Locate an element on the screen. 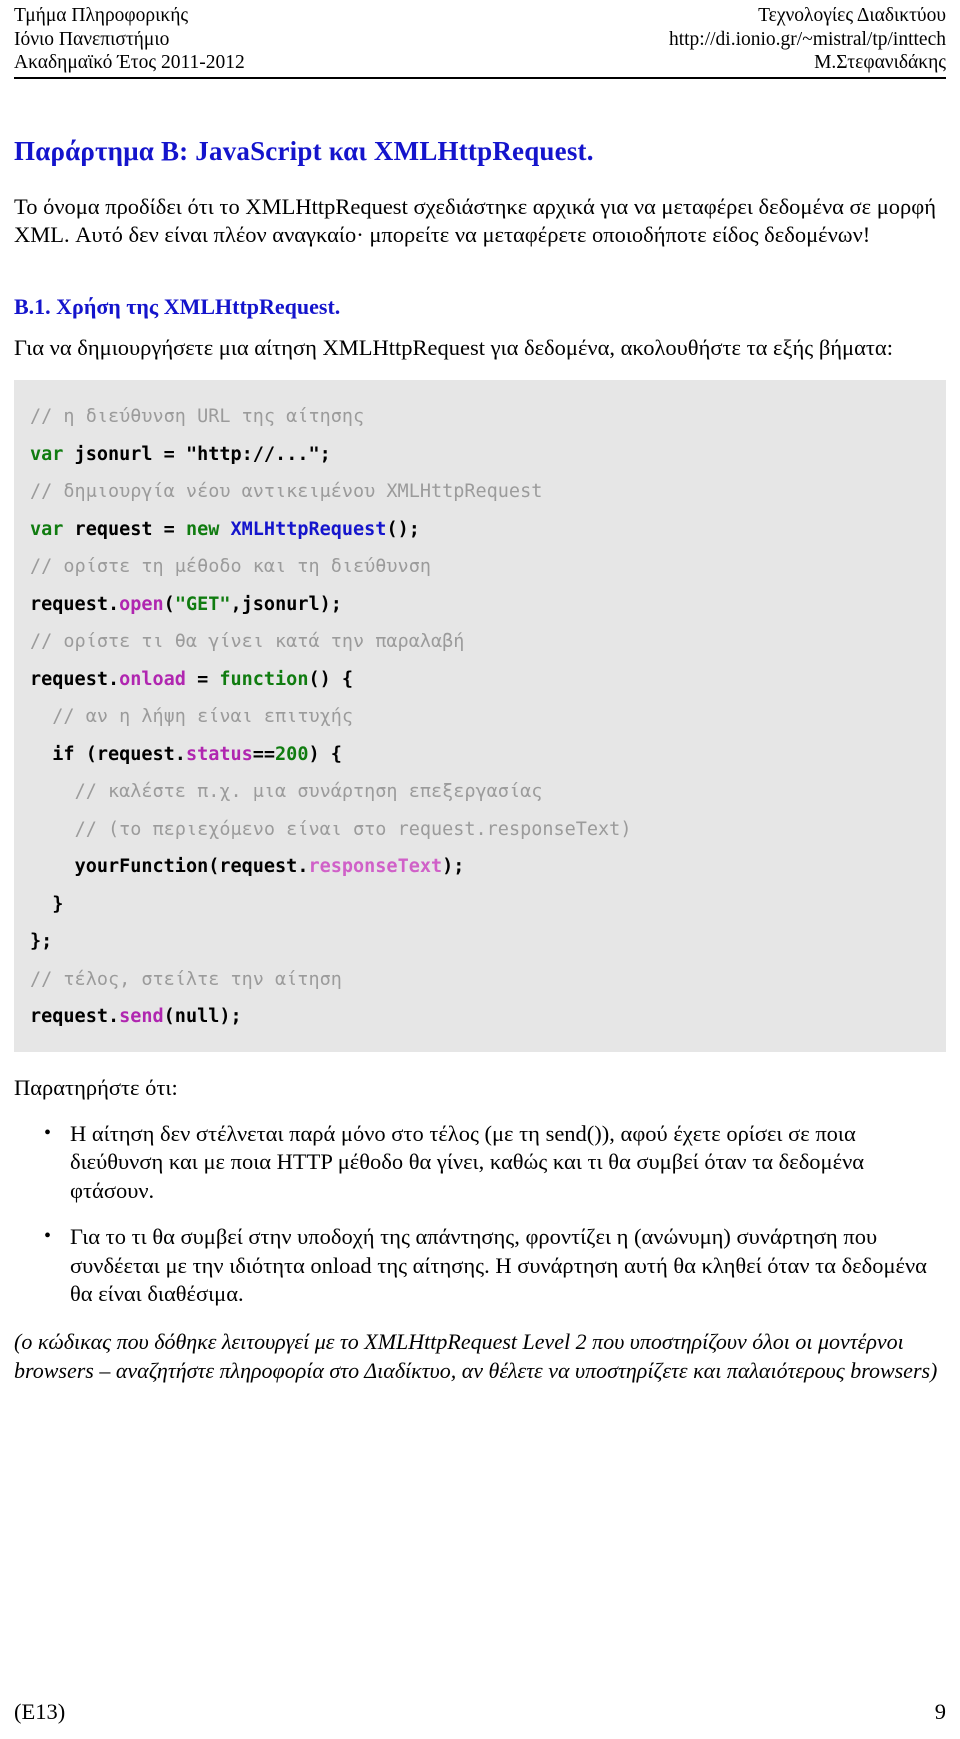 The height and width of the screenshot is (1739, 960). code-token-keyword: new is located at coordinates (202, 529).